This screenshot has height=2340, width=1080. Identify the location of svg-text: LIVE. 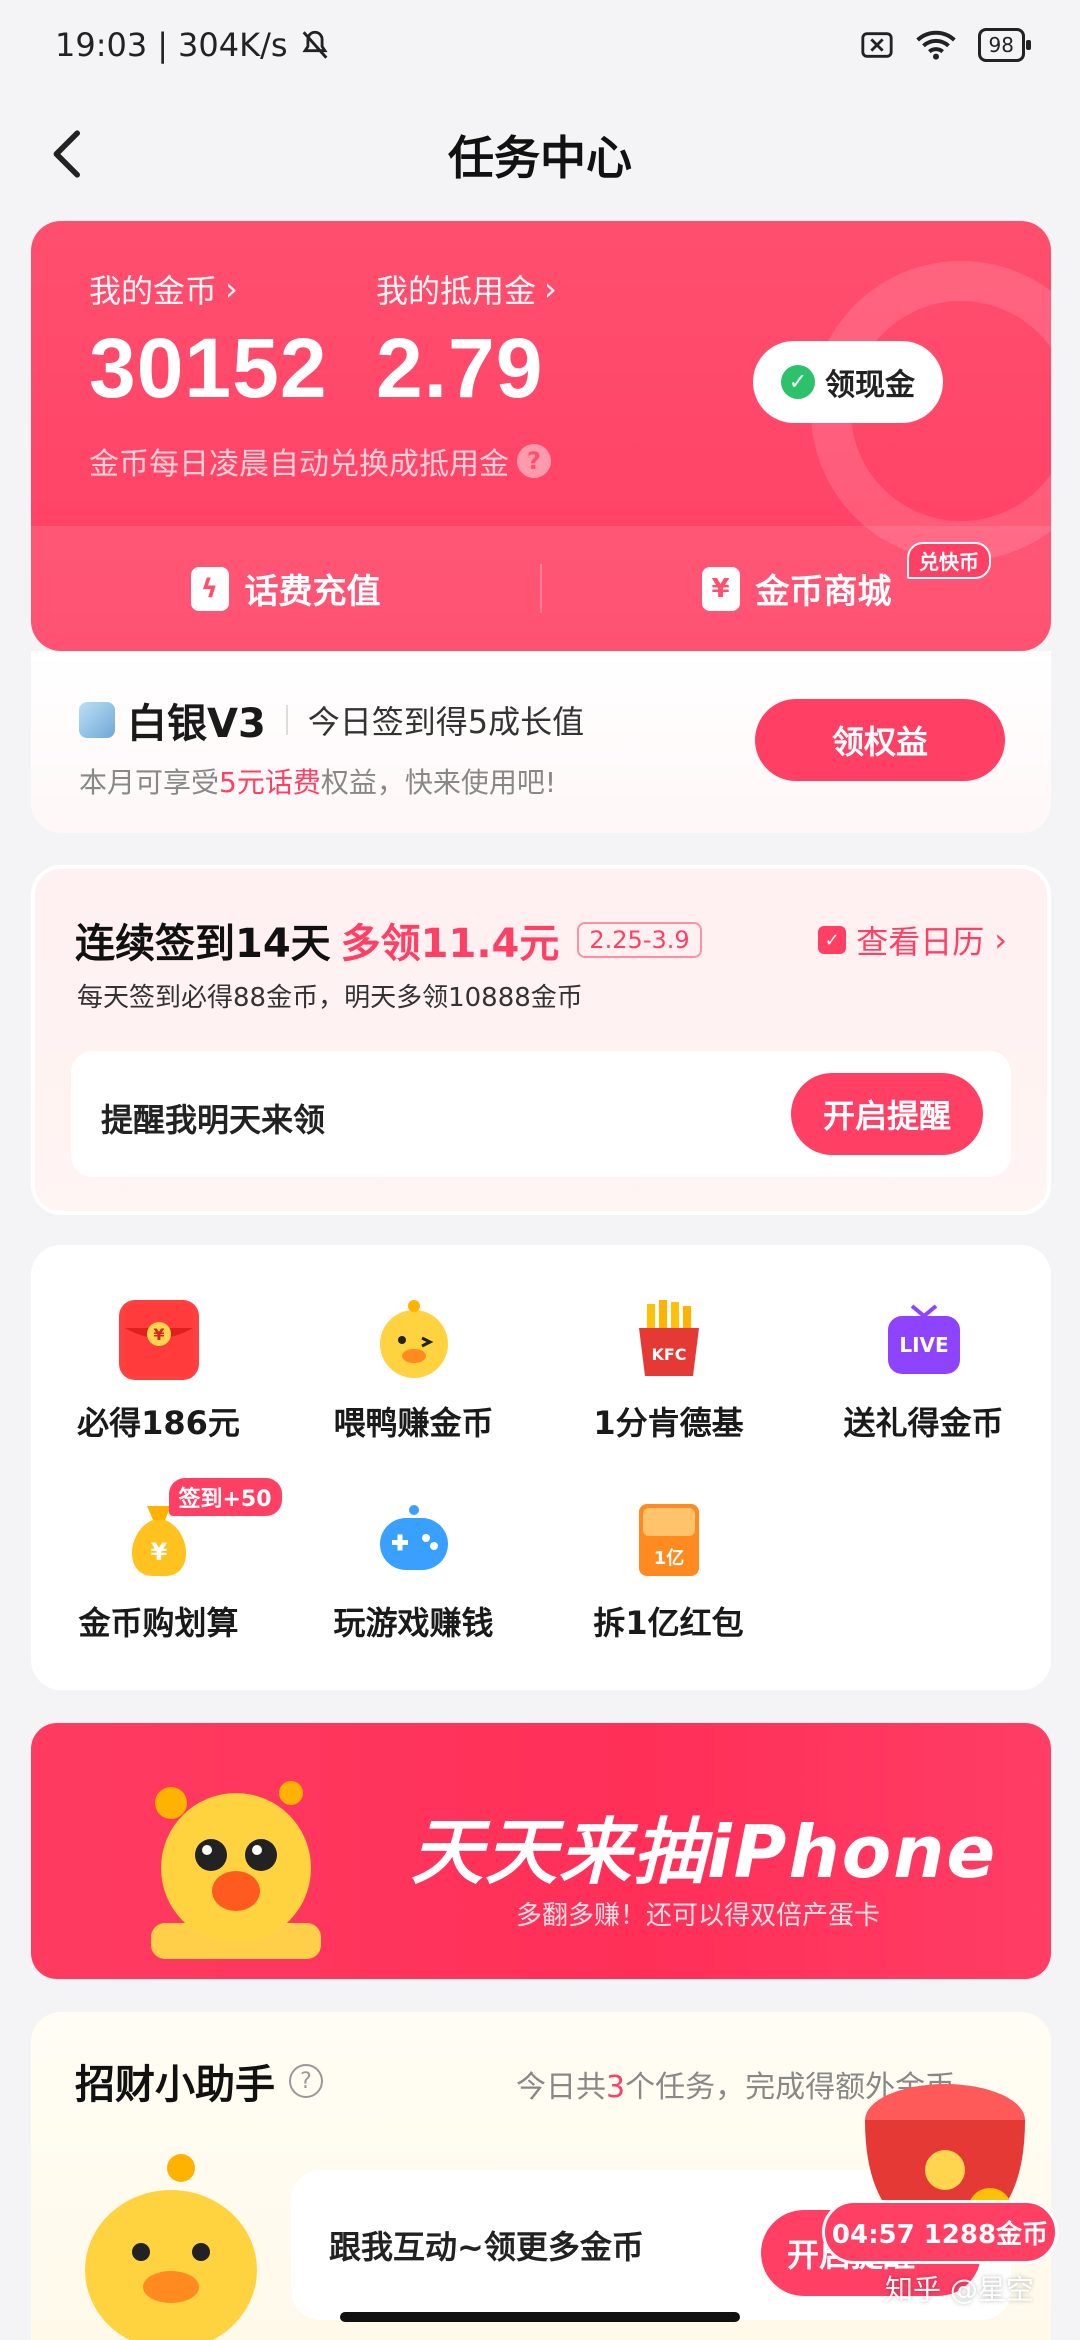
(923, 1345).